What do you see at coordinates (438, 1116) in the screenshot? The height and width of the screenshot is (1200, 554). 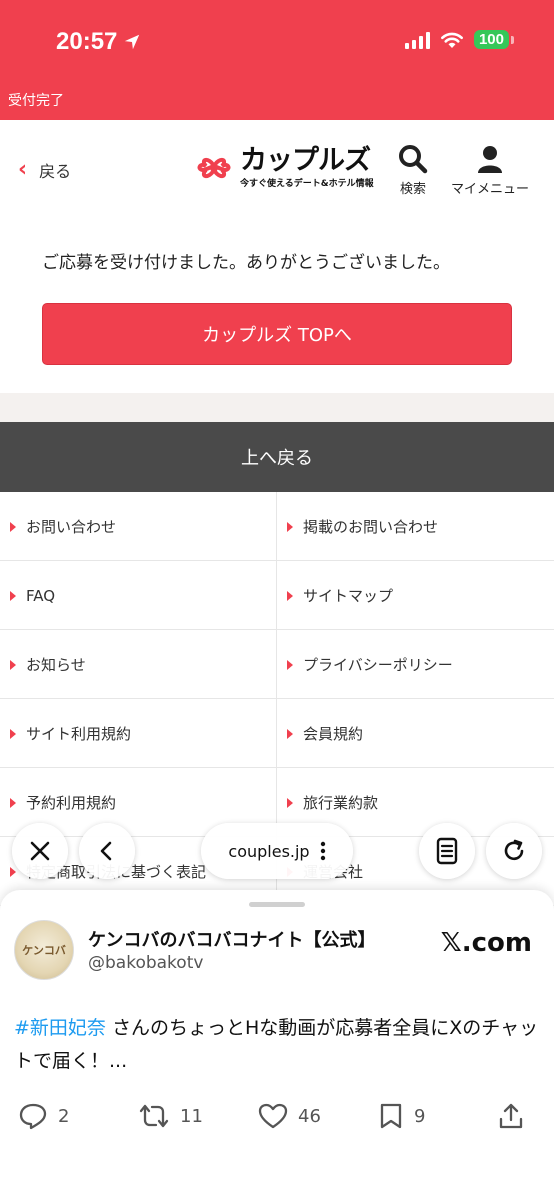 I see `bookmark-button: 9` at bounding box center [438, 1116].